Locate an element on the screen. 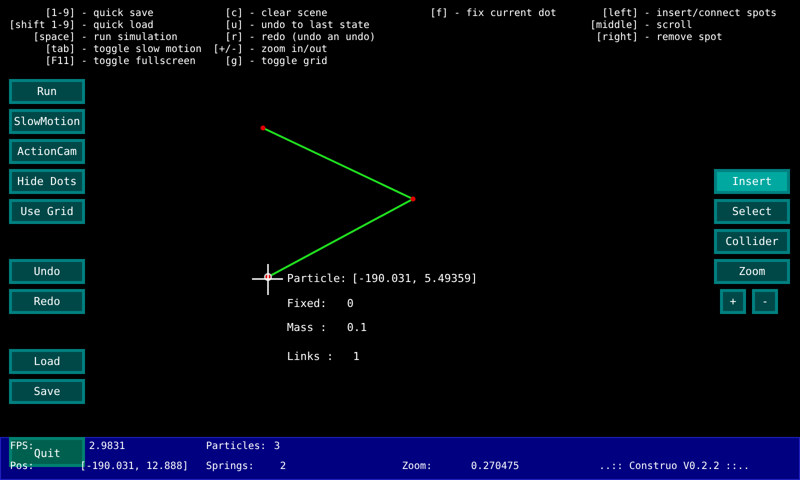 The image size is (800, 480). shortcut-description: - scroll is located at coordinates (669, 26).